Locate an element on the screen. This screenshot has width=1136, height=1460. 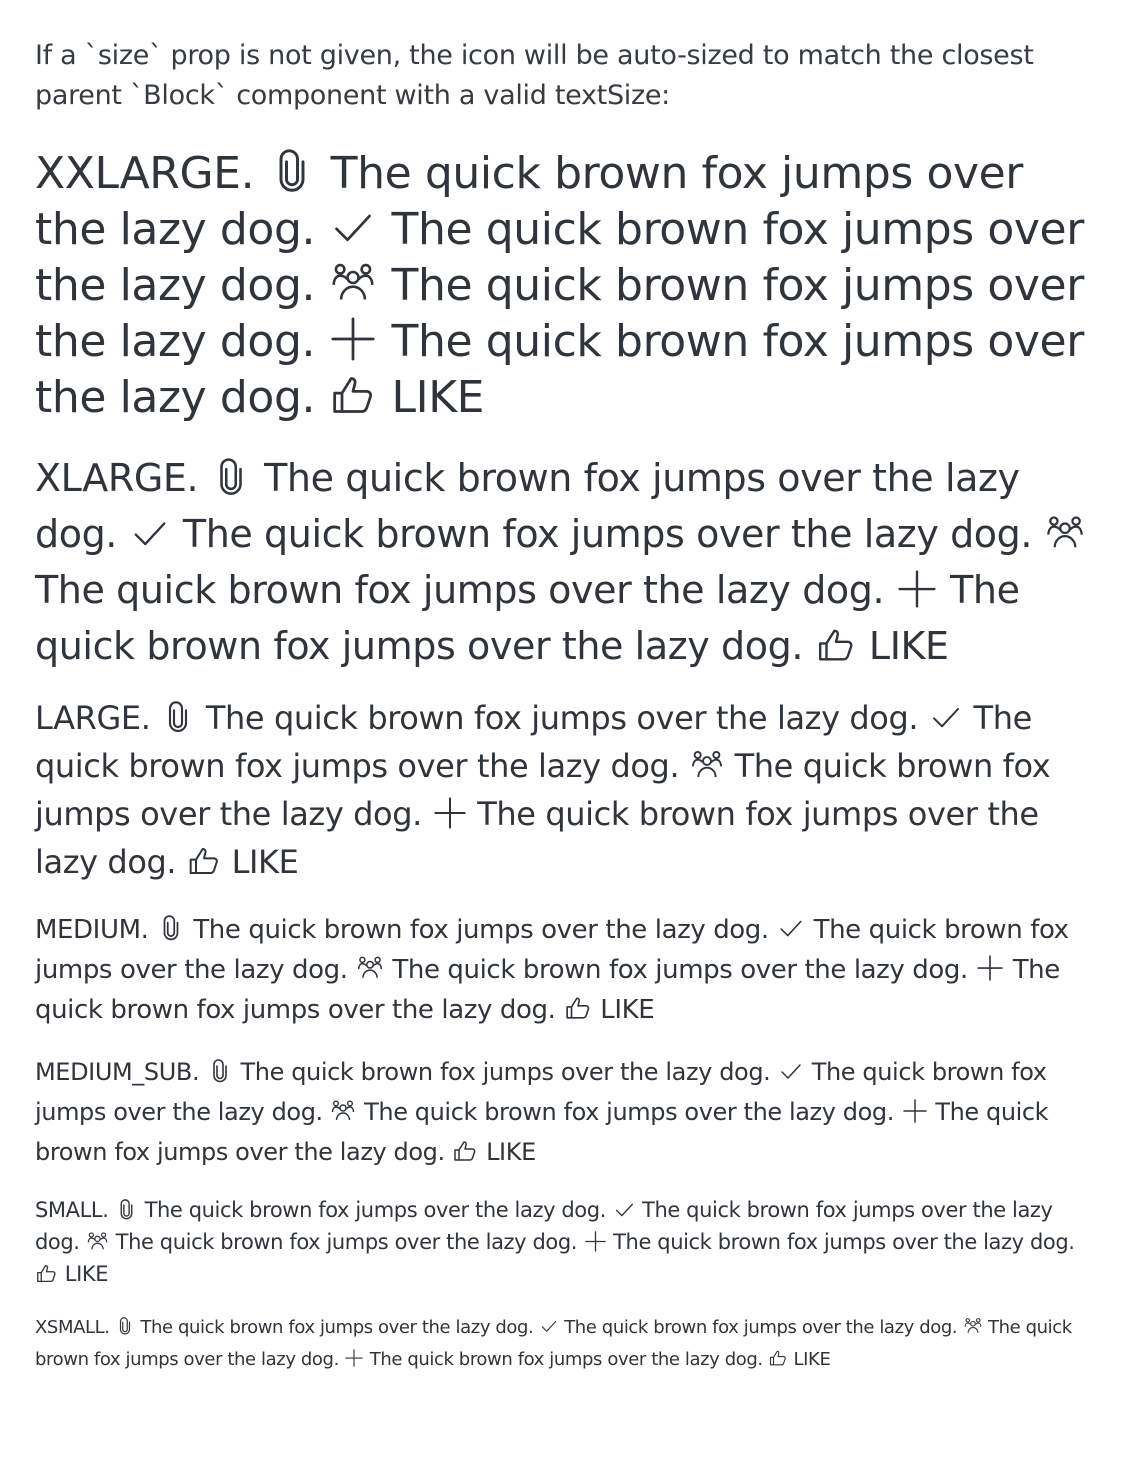
block-label: MEDIUM_SUB. is located at coordinates (117, 1072).